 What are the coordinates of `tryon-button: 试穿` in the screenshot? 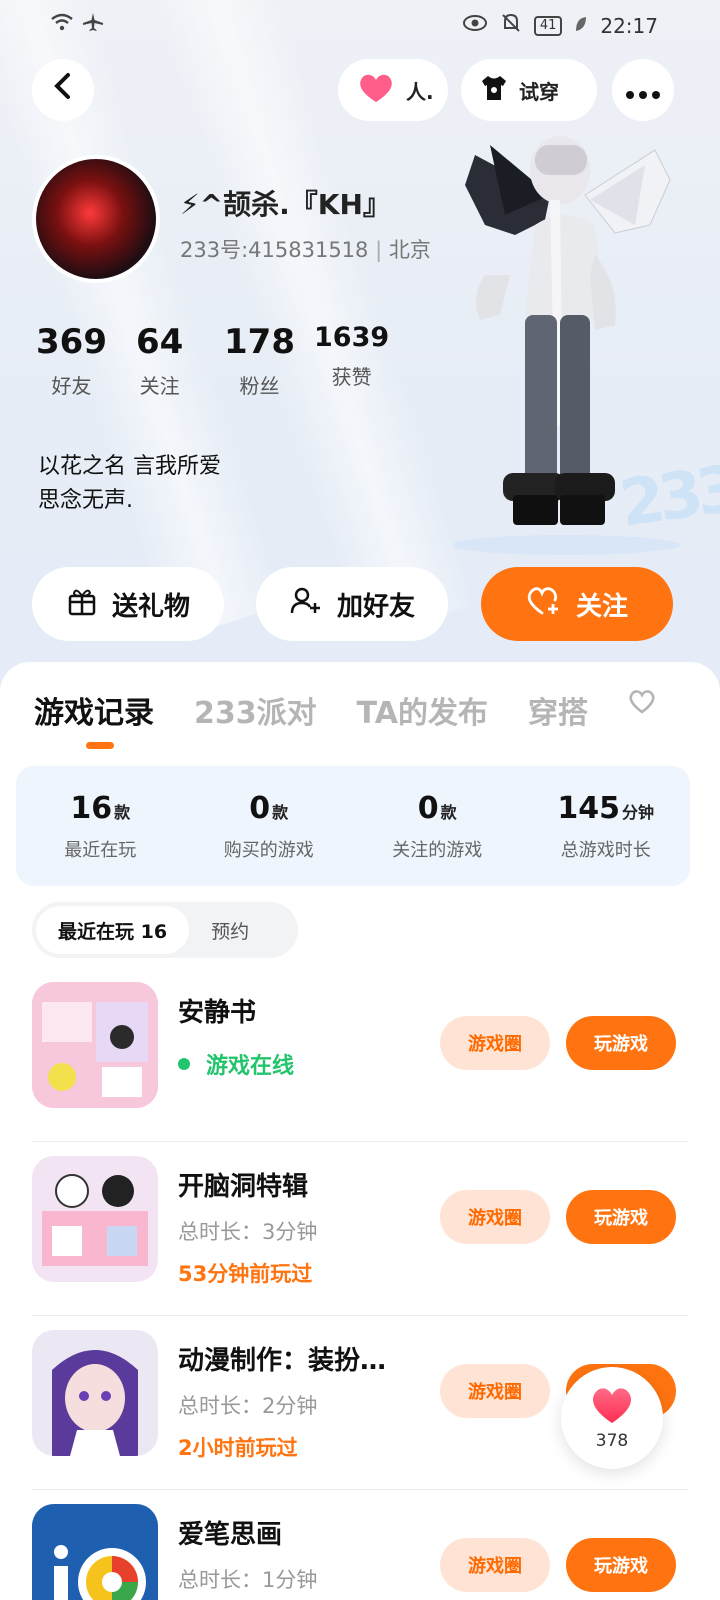 It's located at (529, 90).